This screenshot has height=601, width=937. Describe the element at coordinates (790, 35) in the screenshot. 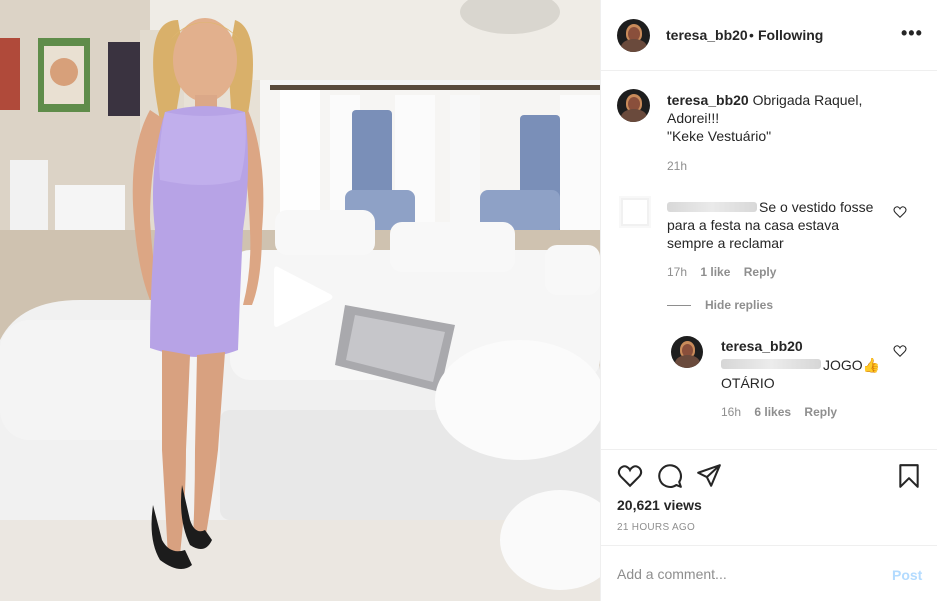

I see `following-button: Following` at that location.